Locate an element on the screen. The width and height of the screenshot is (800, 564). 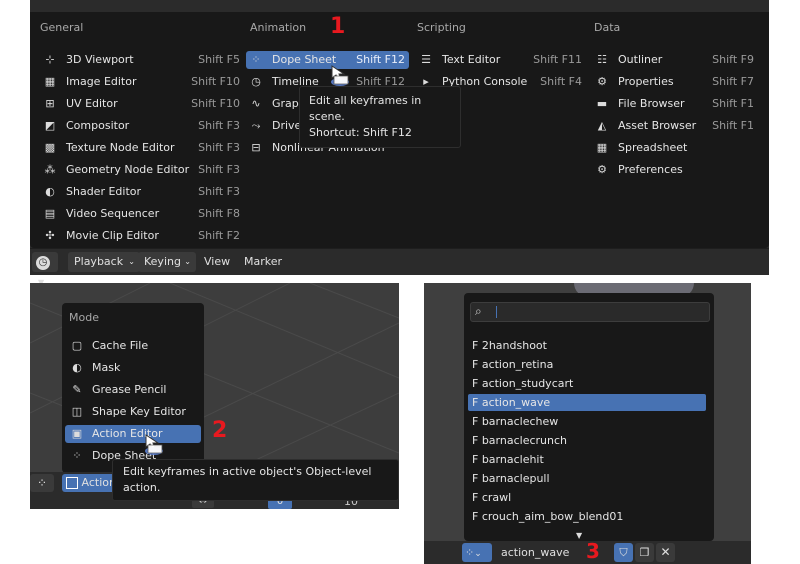
menu-item-uv-editor: ⊞ UV Editor Shift F10 is located at coordinates (142, 104).